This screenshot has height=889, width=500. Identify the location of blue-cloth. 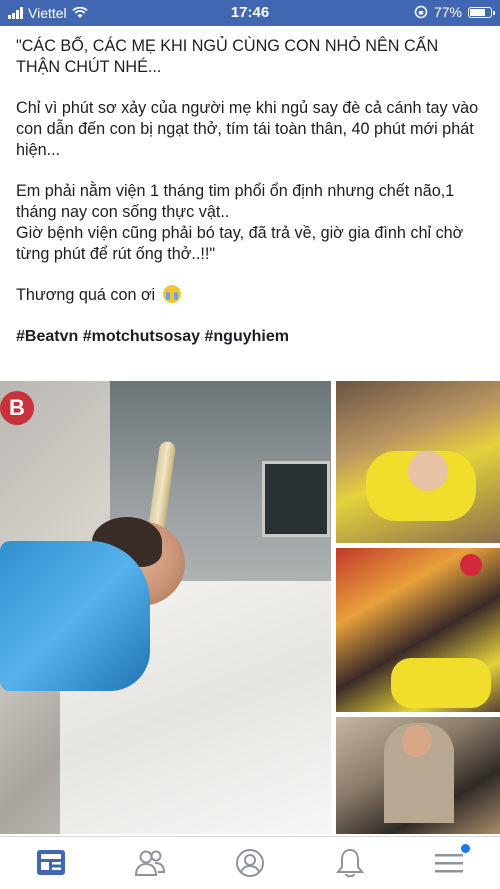
(75, 616).